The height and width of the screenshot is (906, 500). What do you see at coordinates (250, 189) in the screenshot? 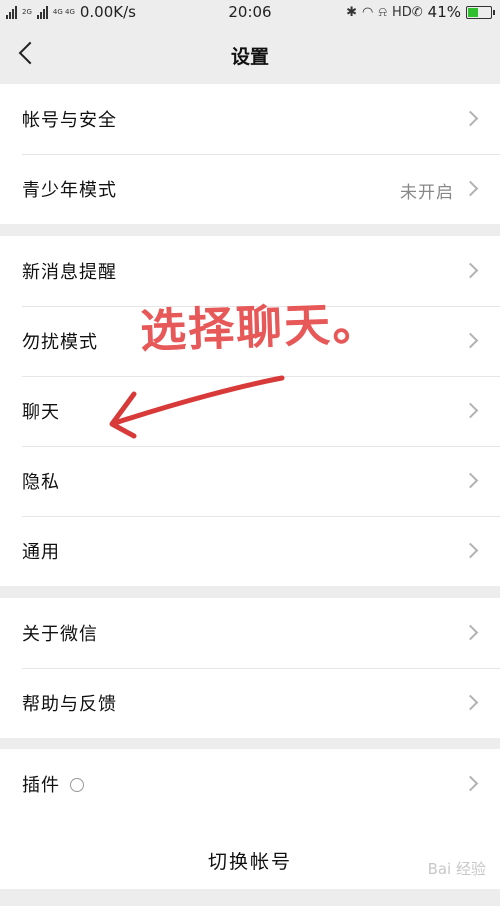
I see `settings-item-youth-mode: 青少年模式 未开启` at bounding box center [250, 189].